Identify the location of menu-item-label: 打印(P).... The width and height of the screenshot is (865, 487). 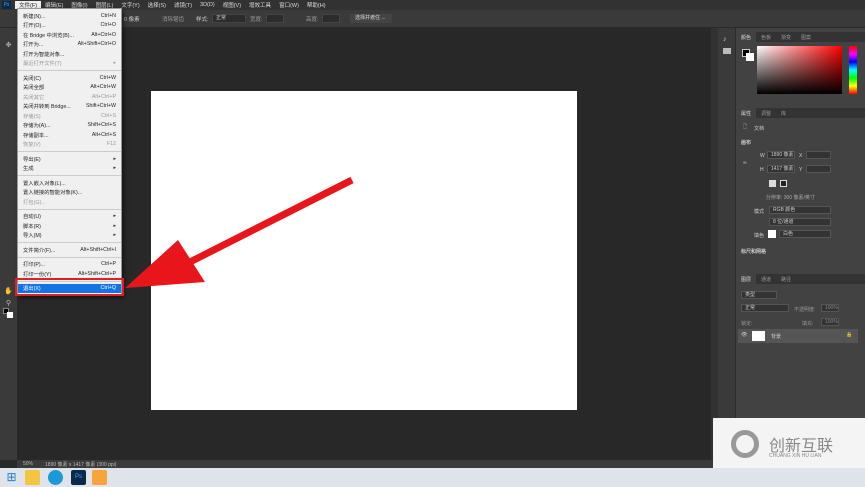
(34, 265).